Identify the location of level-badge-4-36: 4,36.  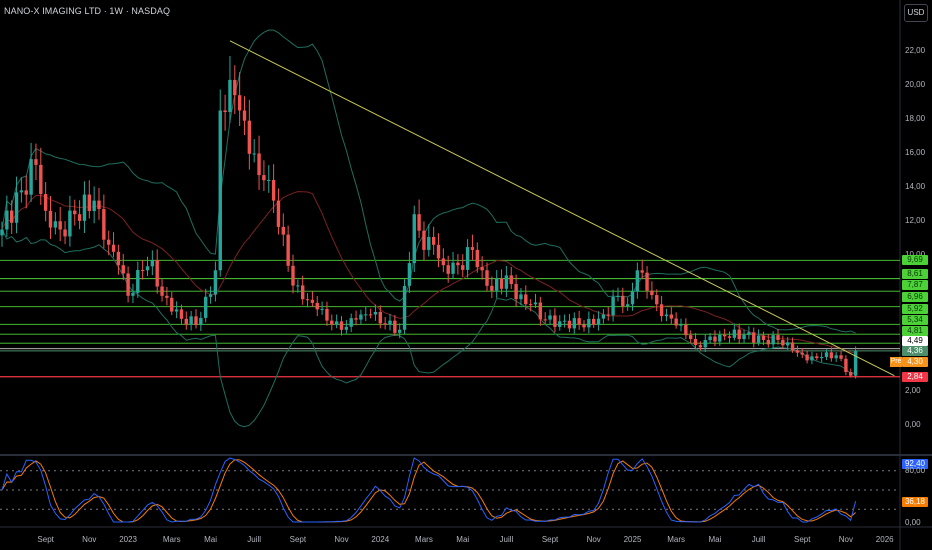
(915, 351).